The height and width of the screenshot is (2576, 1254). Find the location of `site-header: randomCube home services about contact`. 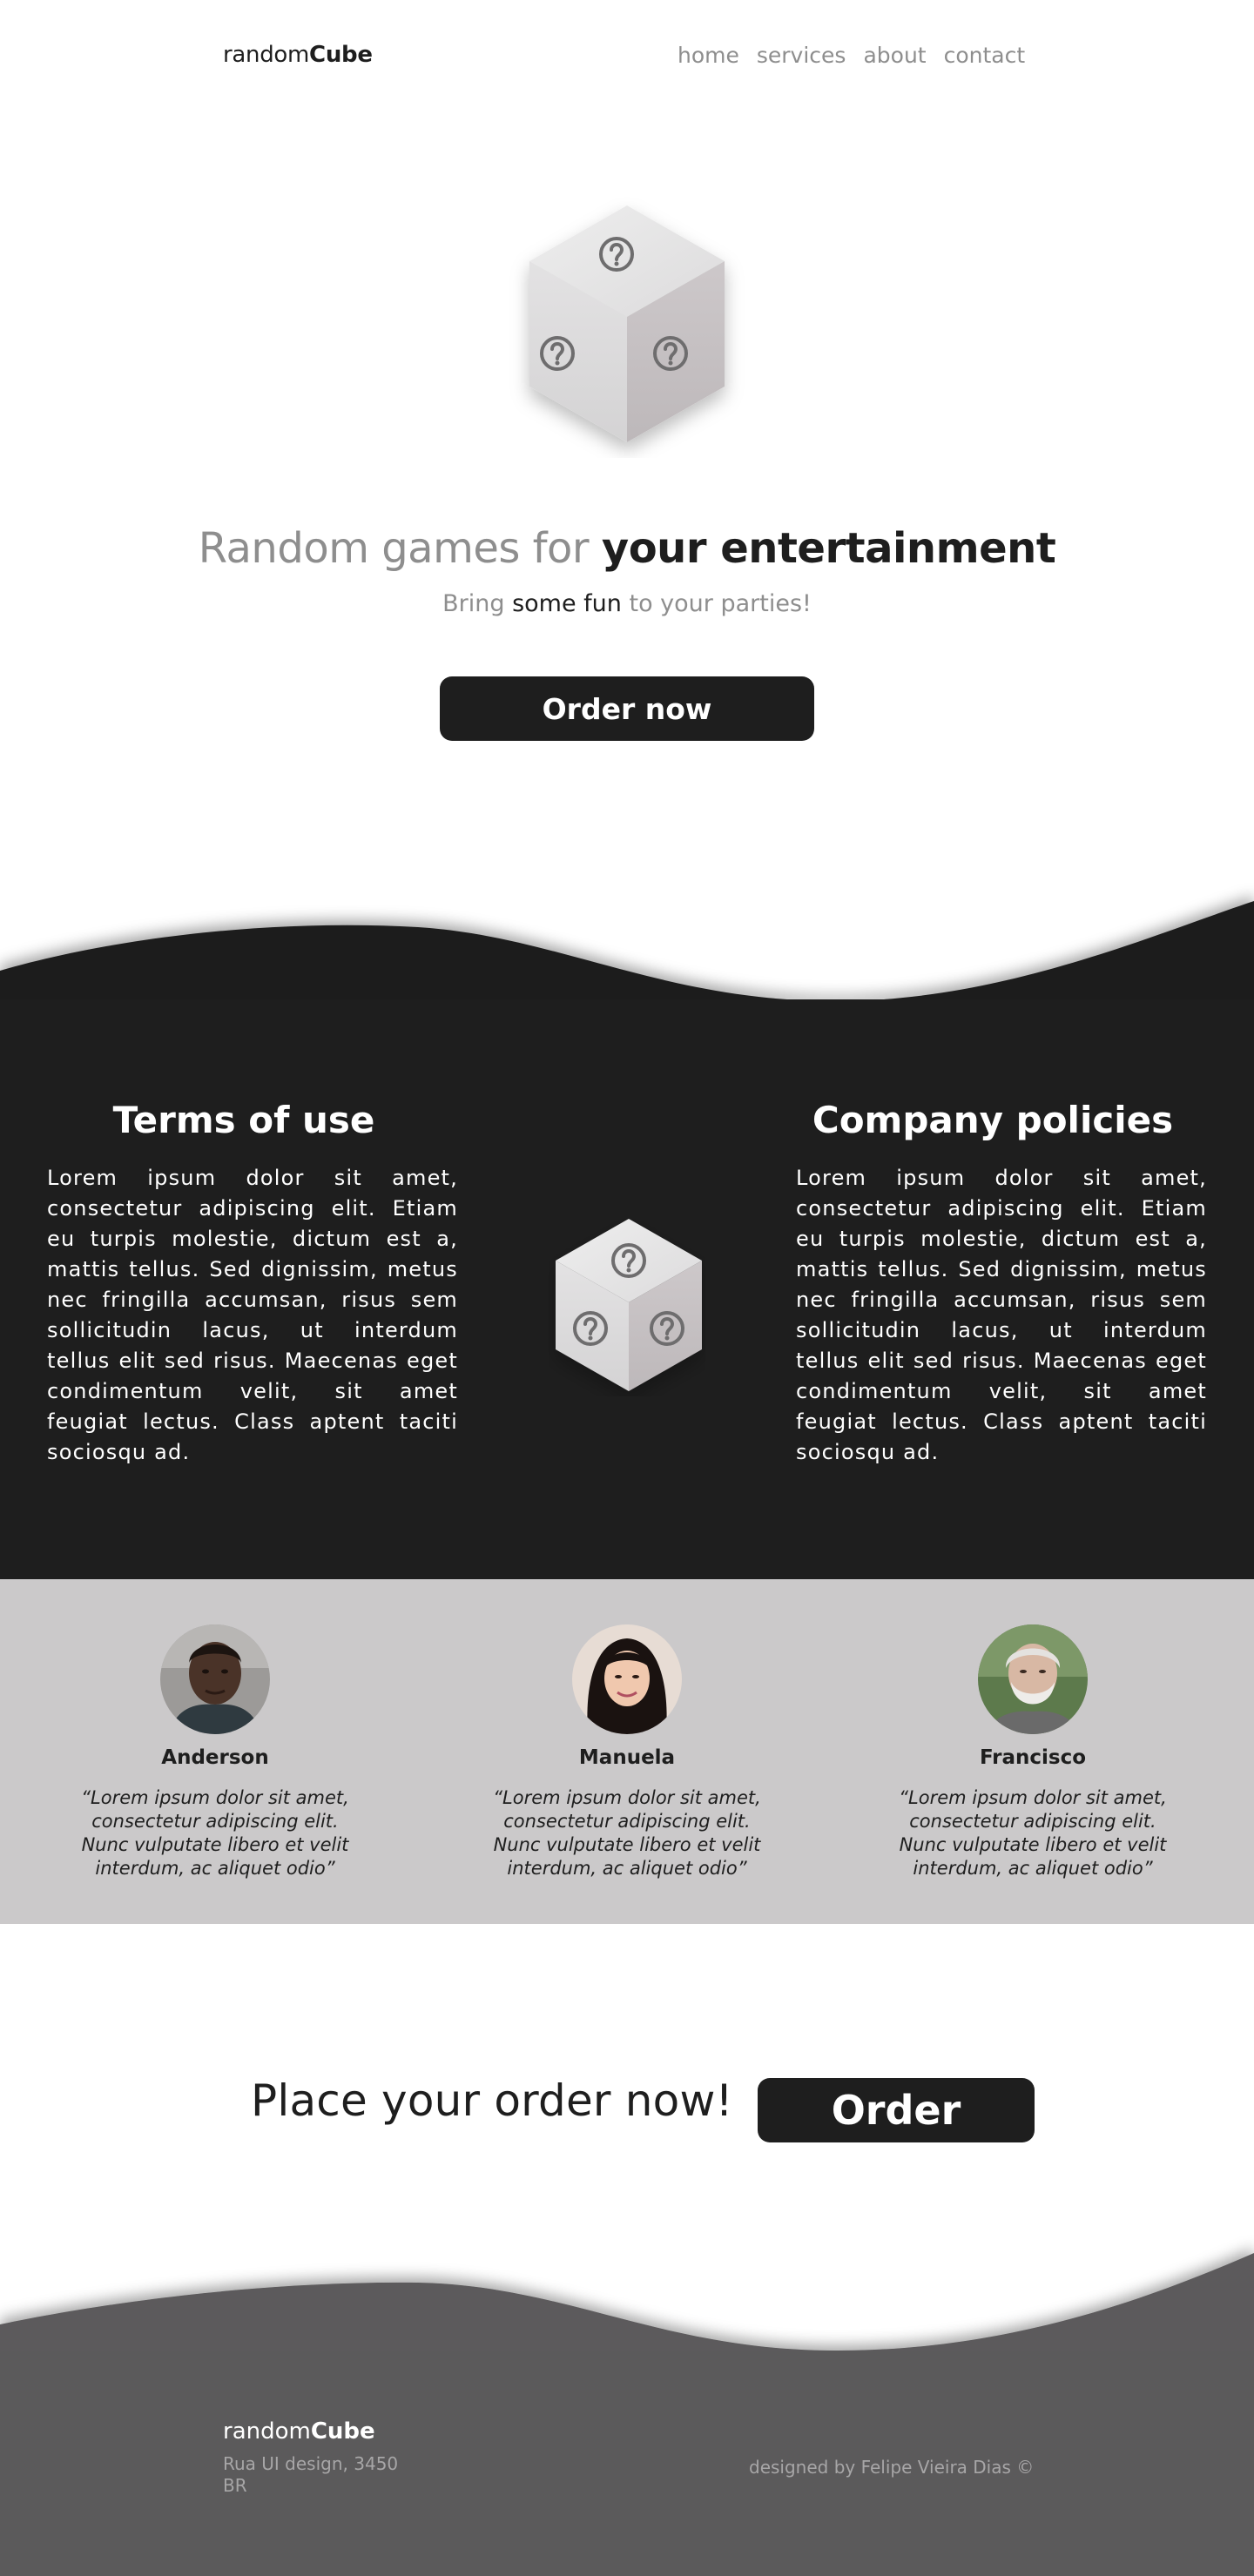

site-header: randomCube home services about contact is located at coordinates (627, 56).